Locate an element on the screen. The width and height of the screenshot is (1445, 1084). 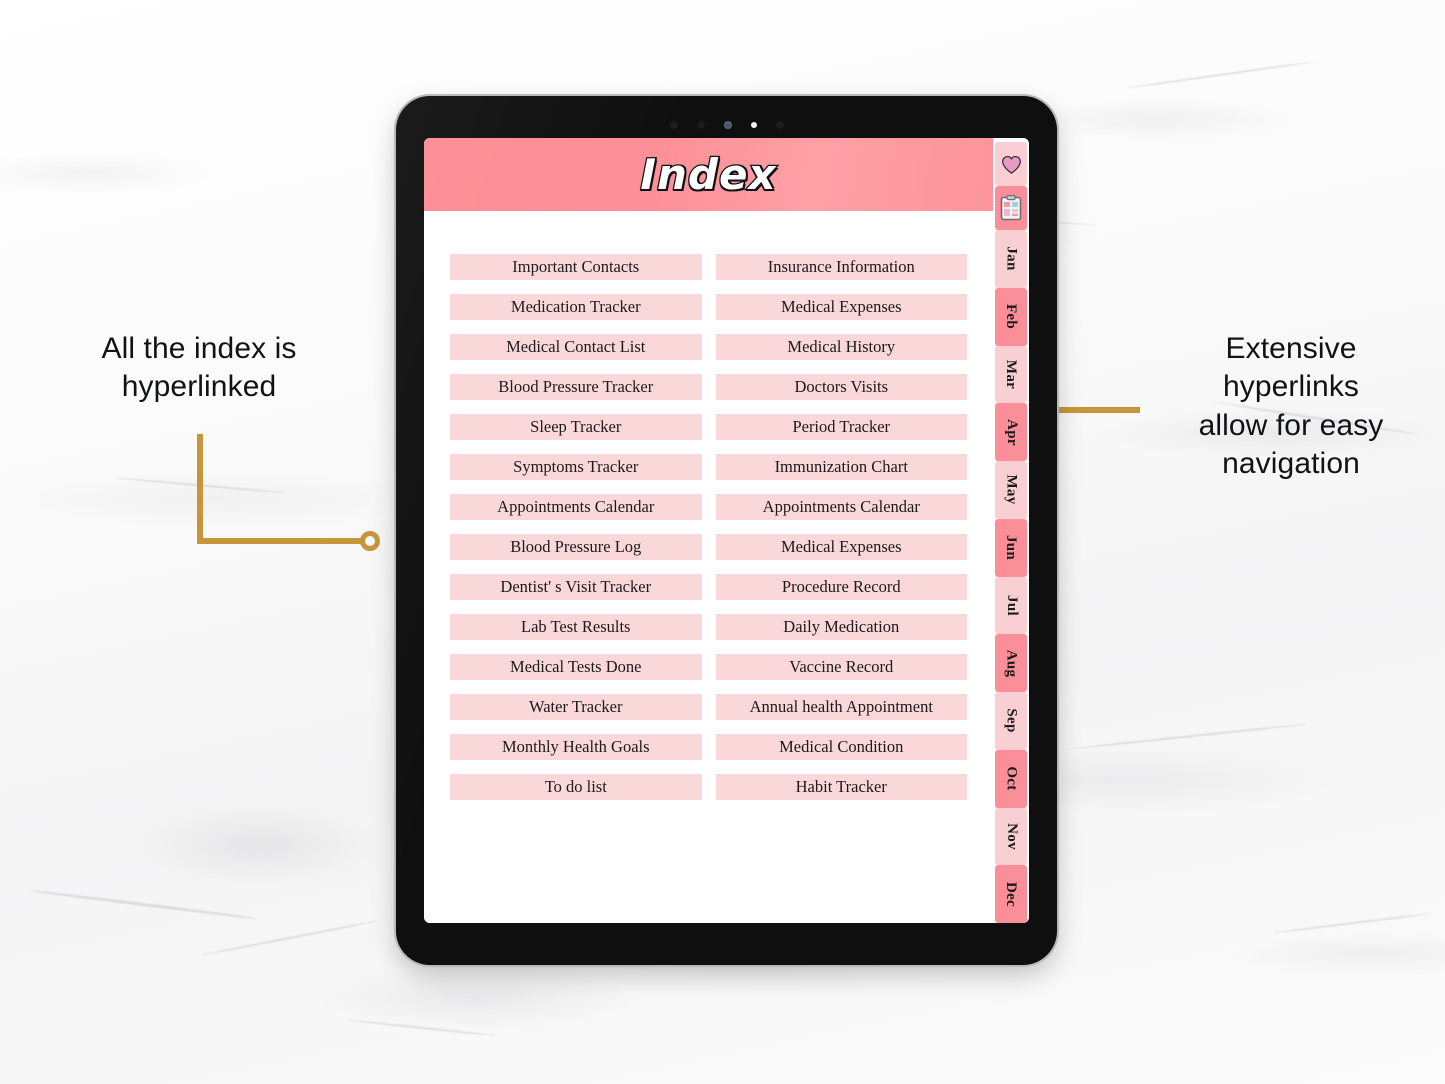
tab-month-jun: Jun is located at coordinates (1011, 547).